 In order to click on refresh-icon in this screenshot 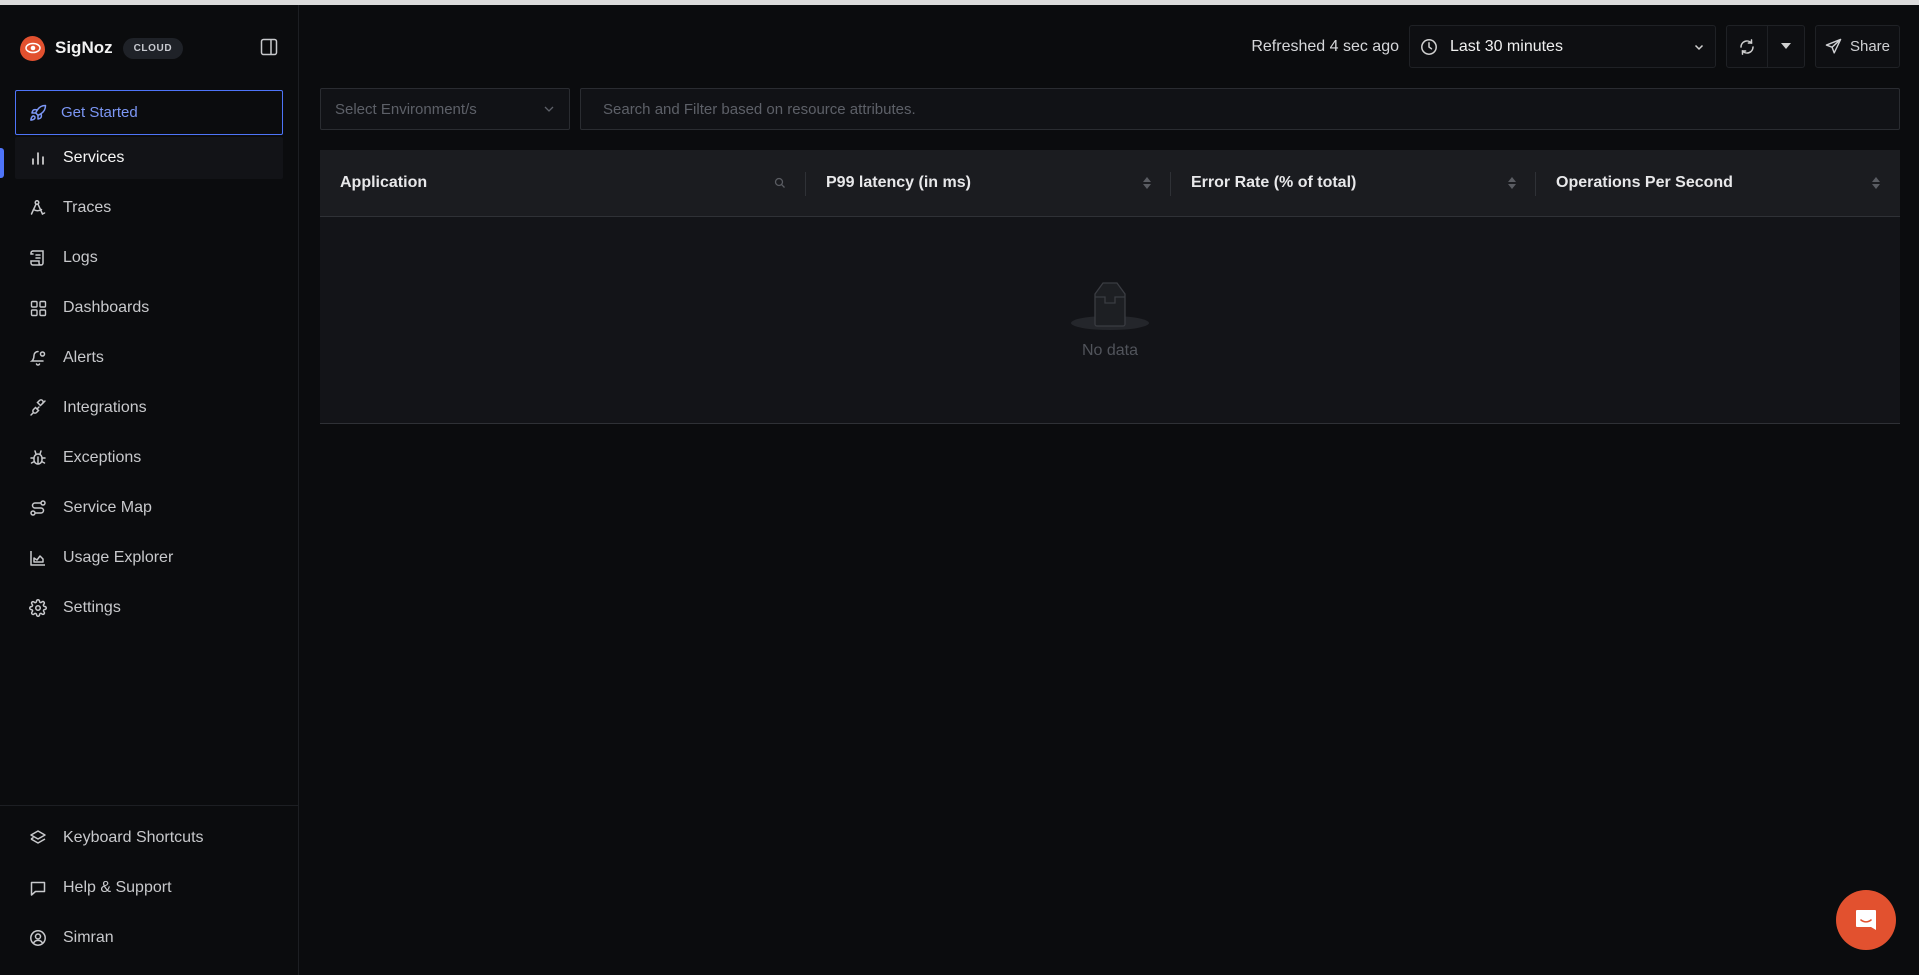, I will do `click(1747, 46)`.